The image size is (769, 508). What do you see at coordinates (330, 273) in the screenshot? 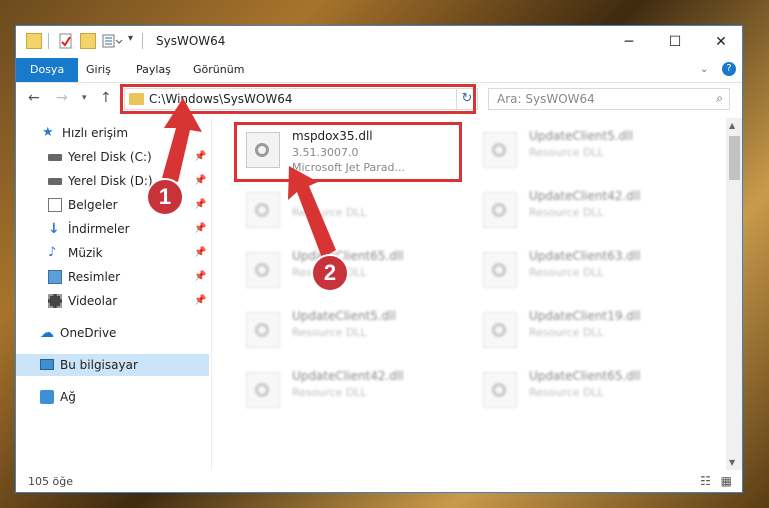
I see `step-badge-2: 2` at bounding box center [330, 273].